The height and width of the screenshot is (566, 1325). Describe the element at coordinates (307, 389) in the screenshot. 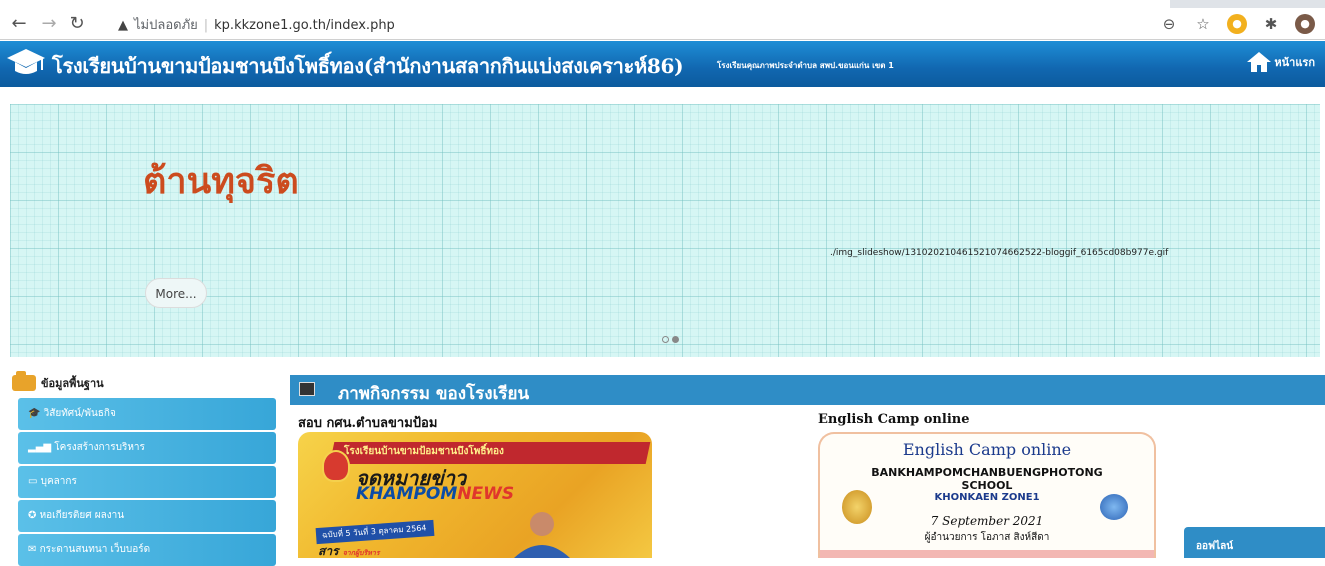

I see `presentation-board-icon` at that location.